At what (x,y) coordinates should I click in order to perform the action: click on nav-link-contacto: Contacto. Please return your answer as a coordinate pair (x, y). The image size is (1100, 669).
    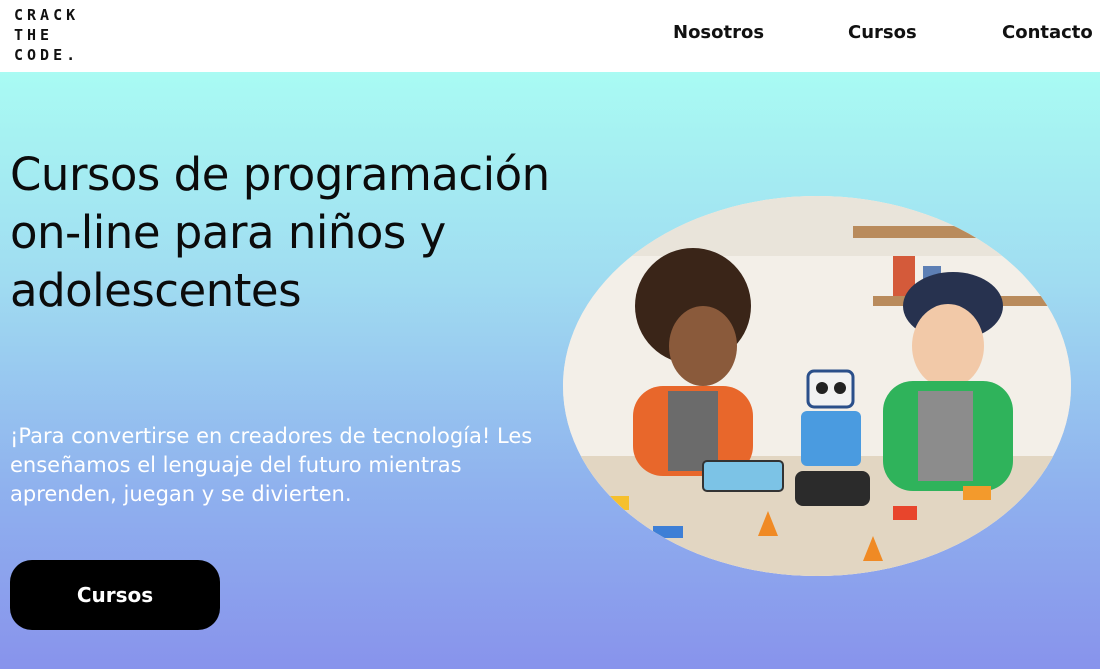
    Looking at the image, I should click on (1047, 32).